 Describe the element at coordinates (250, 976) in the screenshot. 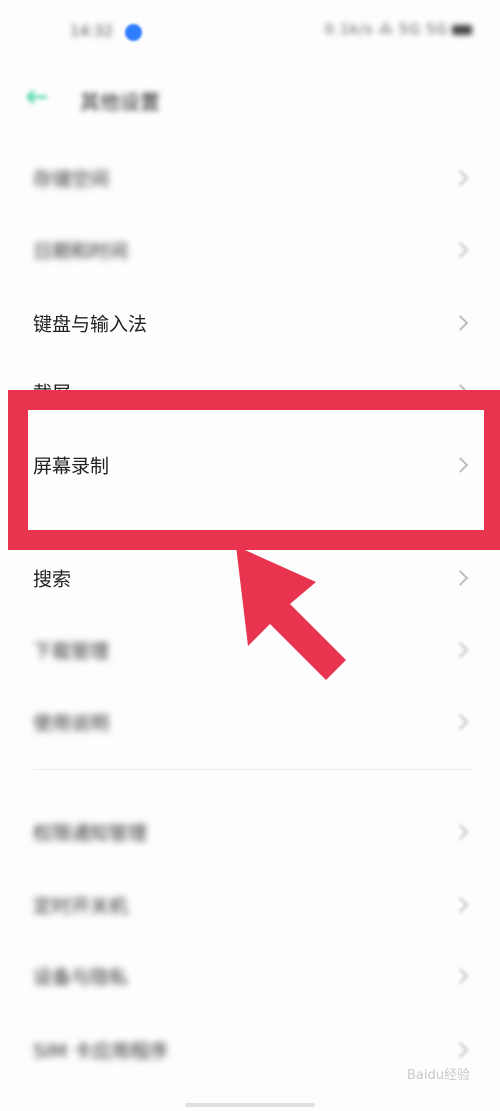

I see `menu-item-device-privacy: 设备与隐私` at that location.